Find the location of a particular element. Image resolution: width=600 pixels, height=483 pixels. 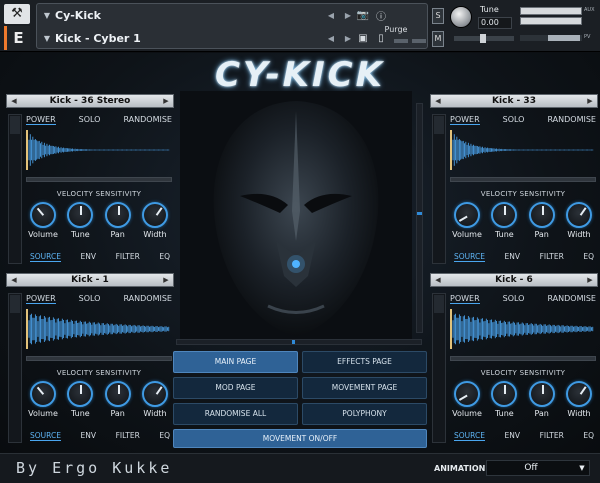

wrench-icon: ⚒ is located at coordinates (17, 14).